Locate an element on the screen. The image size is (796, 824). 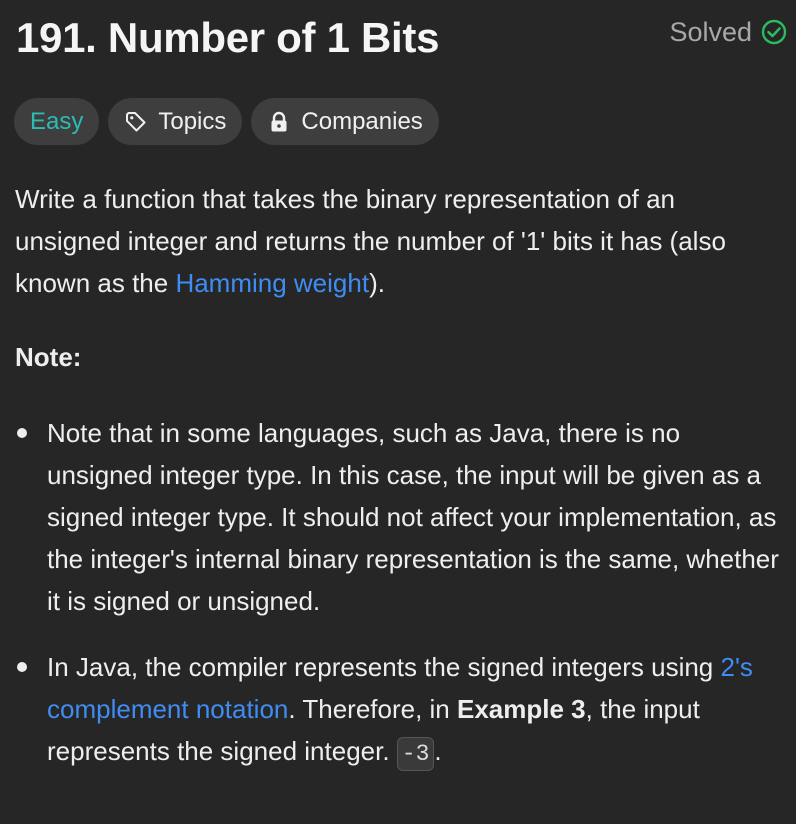
problem-title: 191. Number of 1 Bits is located at coordinates (228, 37).